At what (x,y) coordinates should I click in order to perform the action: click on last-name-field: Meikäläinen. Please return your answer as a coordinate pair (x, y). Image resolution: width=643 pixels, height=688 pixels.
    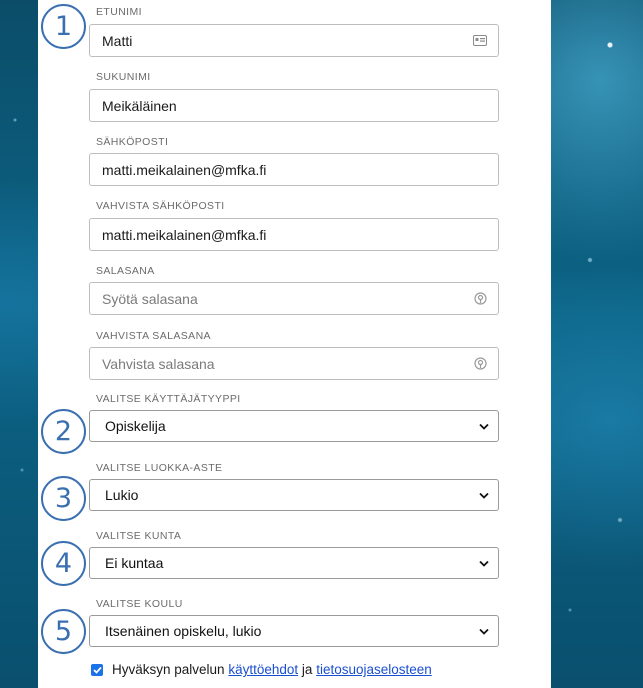
    Looking at the image, I should click on (294, 105).